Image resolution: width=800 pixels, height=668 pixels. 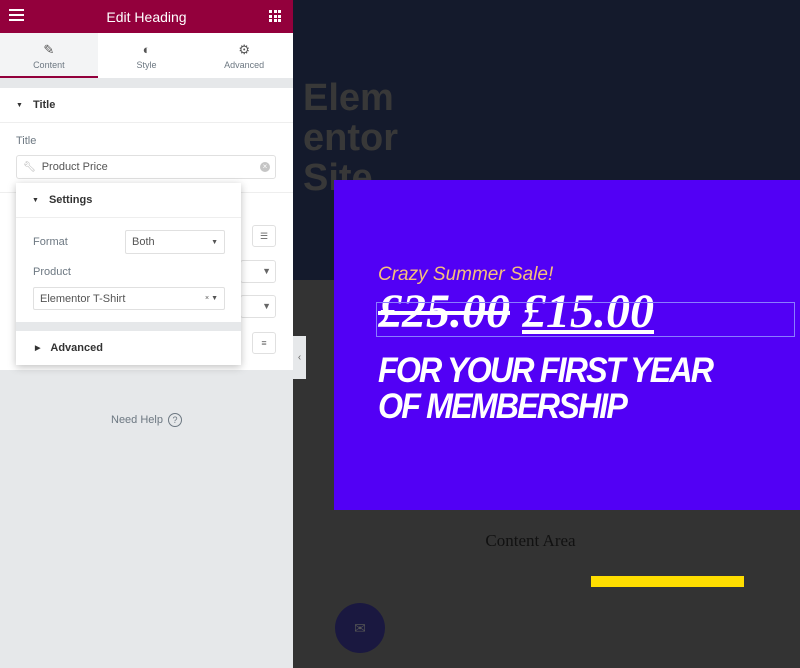 I want to click on pencil-icon: ✎, so click(x=49, y=49).